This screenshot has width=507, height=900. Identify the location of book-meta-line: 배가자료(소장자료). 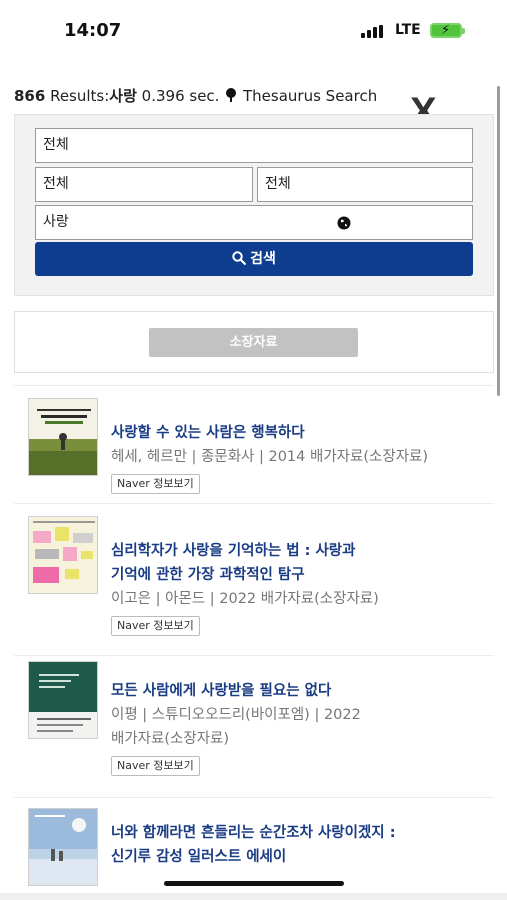
(170, 739).